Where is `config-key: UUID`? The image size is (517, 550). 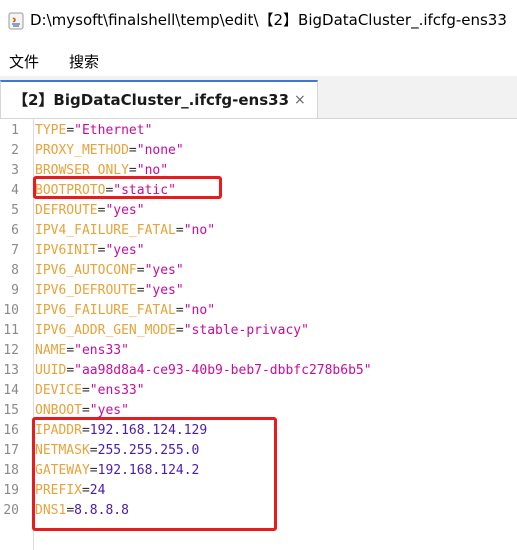
config-key: UUID is located at coordinates (51, 370).